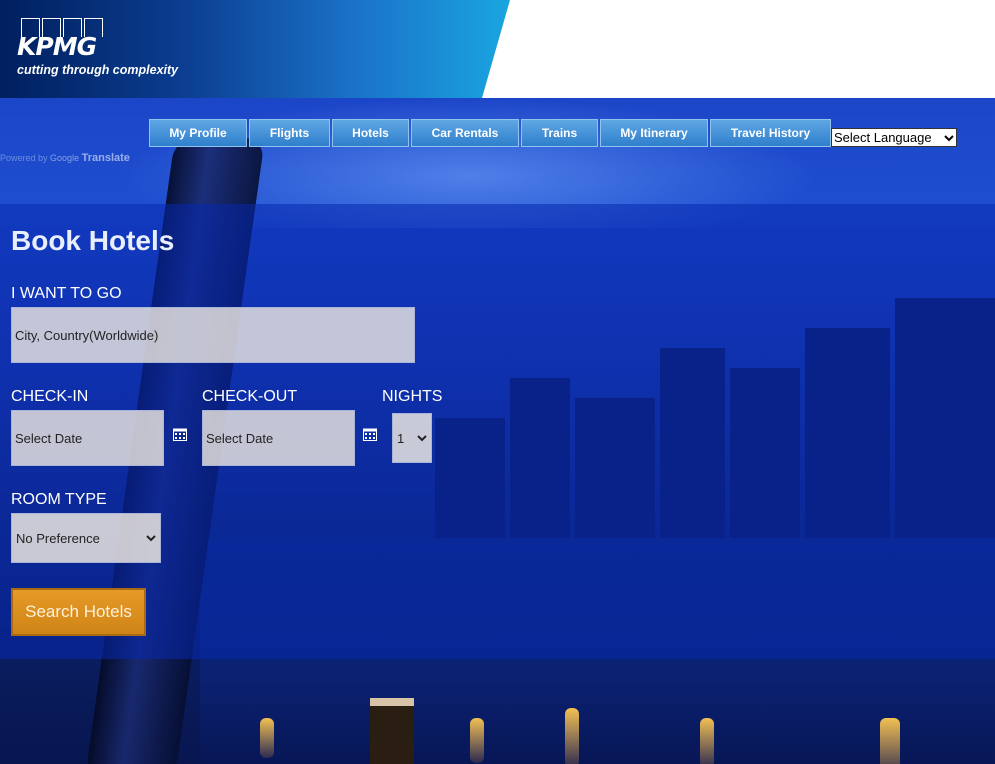 The width and height of the screenshot is (995, 764). Describe the element at coordinates (289, 133) in the screenshot. I see `nav-flights: Flights` at that location.